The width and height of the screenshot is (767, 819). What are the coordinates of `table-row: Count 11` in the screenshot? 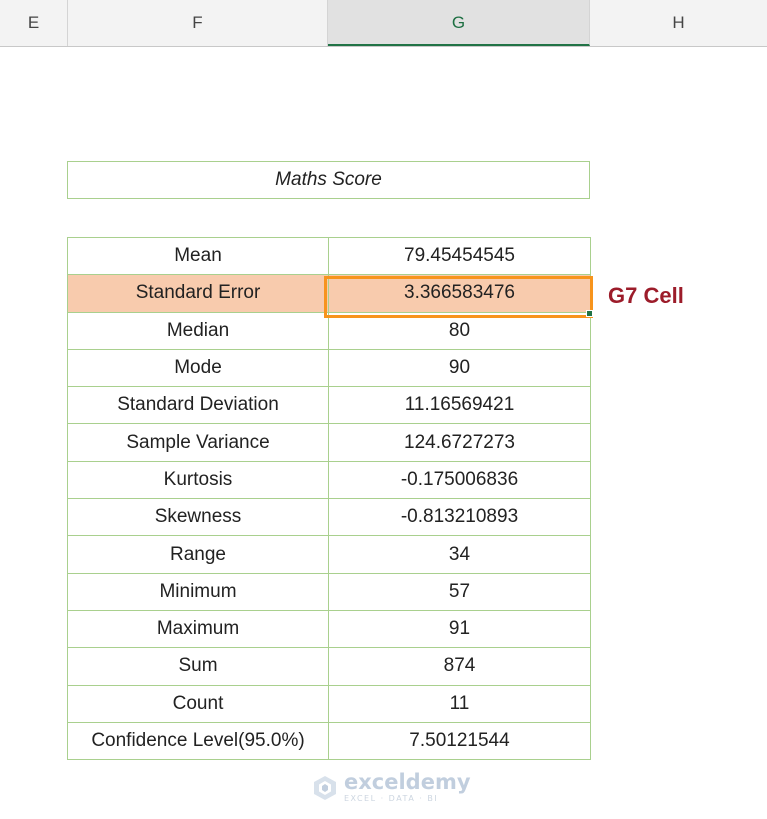 It's located at (329, 703).